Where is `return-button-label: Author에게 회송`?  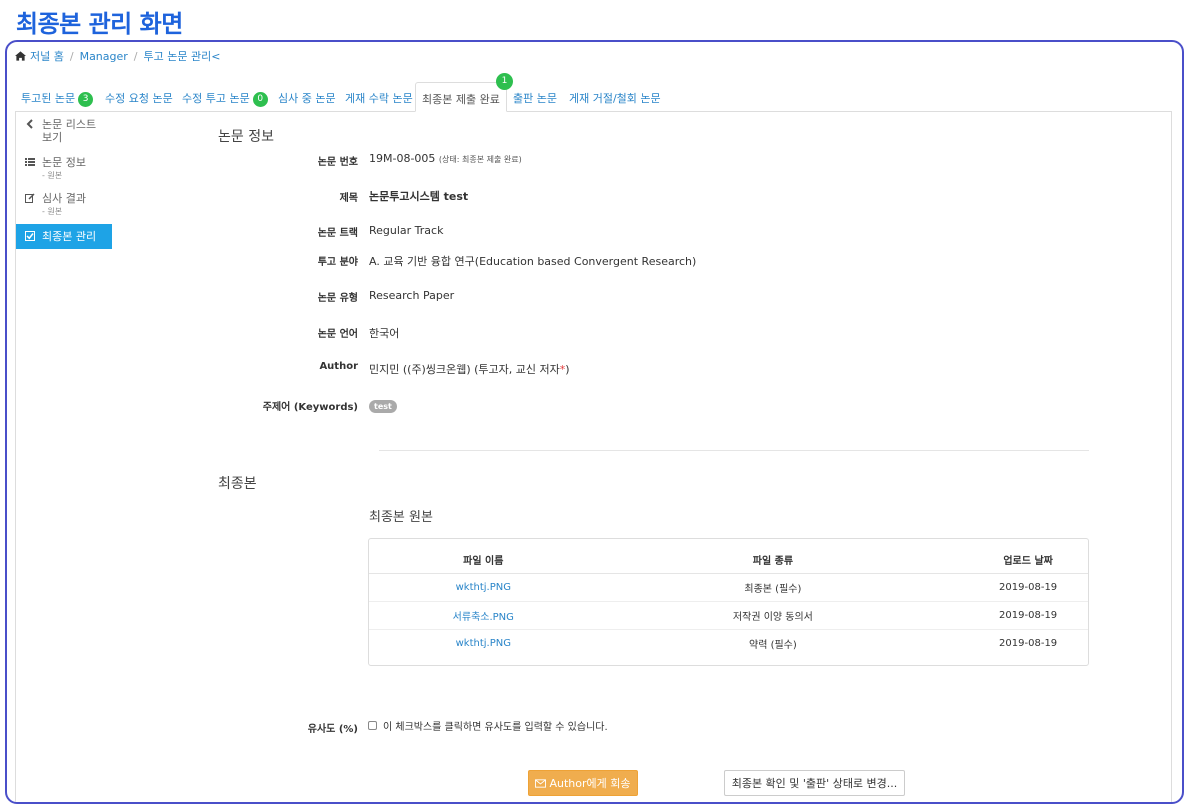 return-button-label: Author에게 회송 is located at coordinates (590, 783).